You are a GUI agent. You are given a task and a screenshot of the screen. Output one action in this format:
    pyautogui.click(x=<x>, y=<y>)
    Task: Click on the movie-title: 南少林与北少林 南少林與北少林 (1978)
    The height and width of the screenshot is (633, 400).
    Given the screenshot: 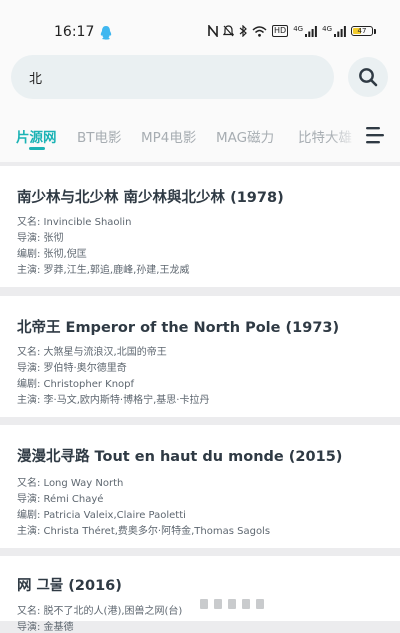 What is the action you would take?
    pyautogui.click(x=150, y=196)
    